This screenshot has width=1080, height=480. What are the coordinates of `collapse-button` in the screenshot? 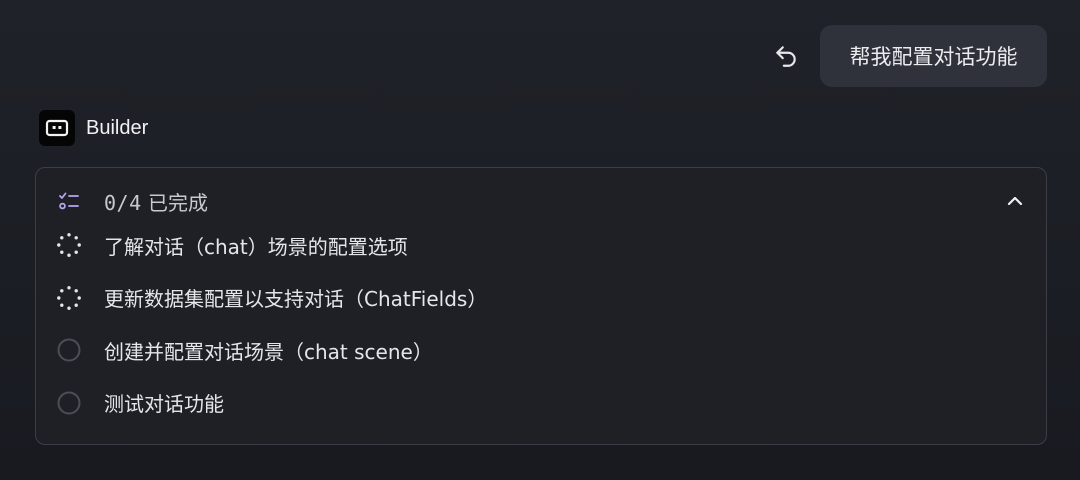 It's located at (1015, 201).